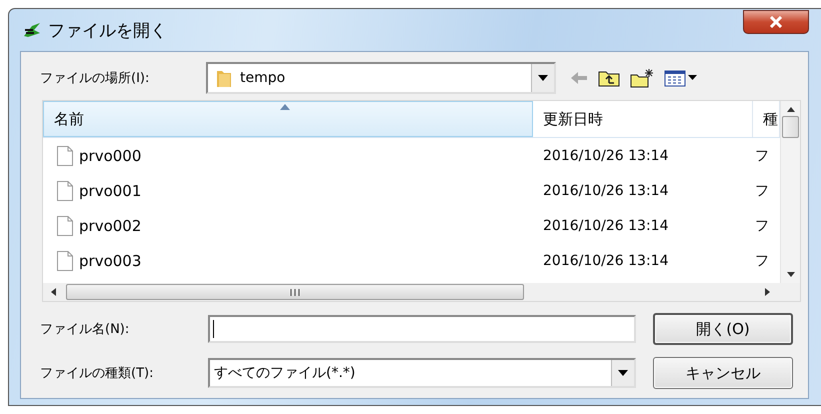 The image size is (821, 414). Describe the element at coordinates (790, 274) in the screenshot. I see `scroll-down-icon` at that location.